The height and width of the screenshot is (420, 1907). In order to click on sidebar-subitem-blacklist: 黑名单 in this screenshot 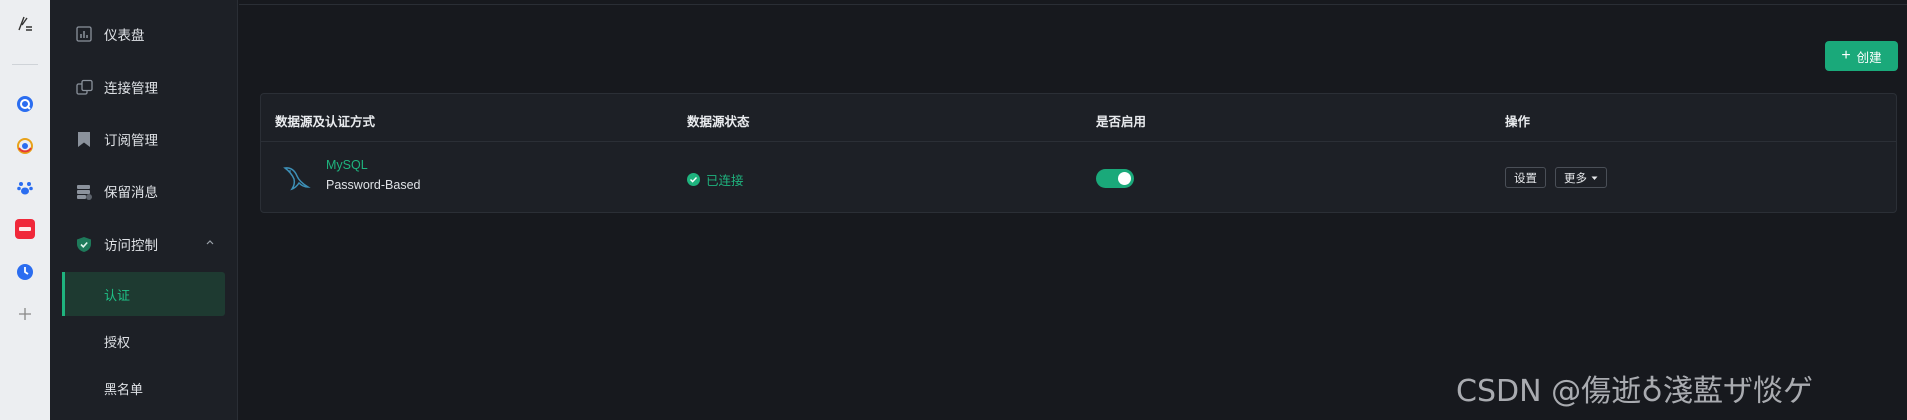, I will do `click(143, 388)`.